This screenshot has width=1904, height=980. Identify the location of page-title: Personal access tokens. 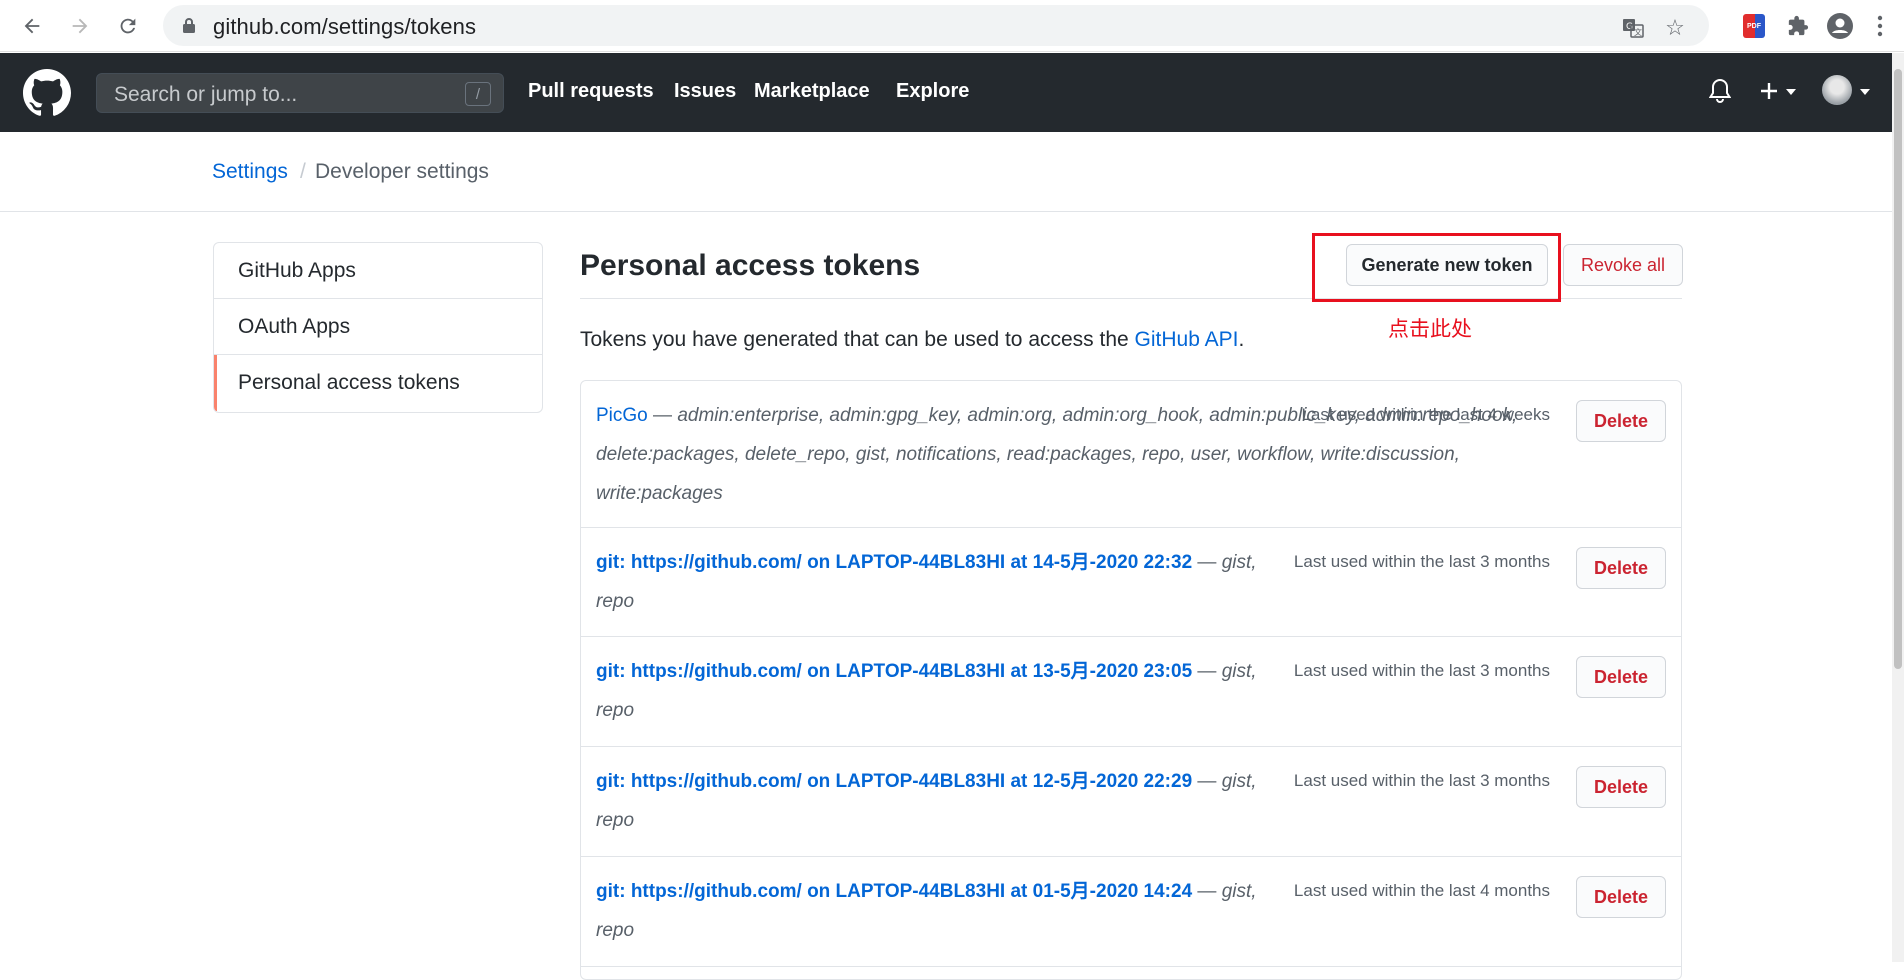
(750, 265).